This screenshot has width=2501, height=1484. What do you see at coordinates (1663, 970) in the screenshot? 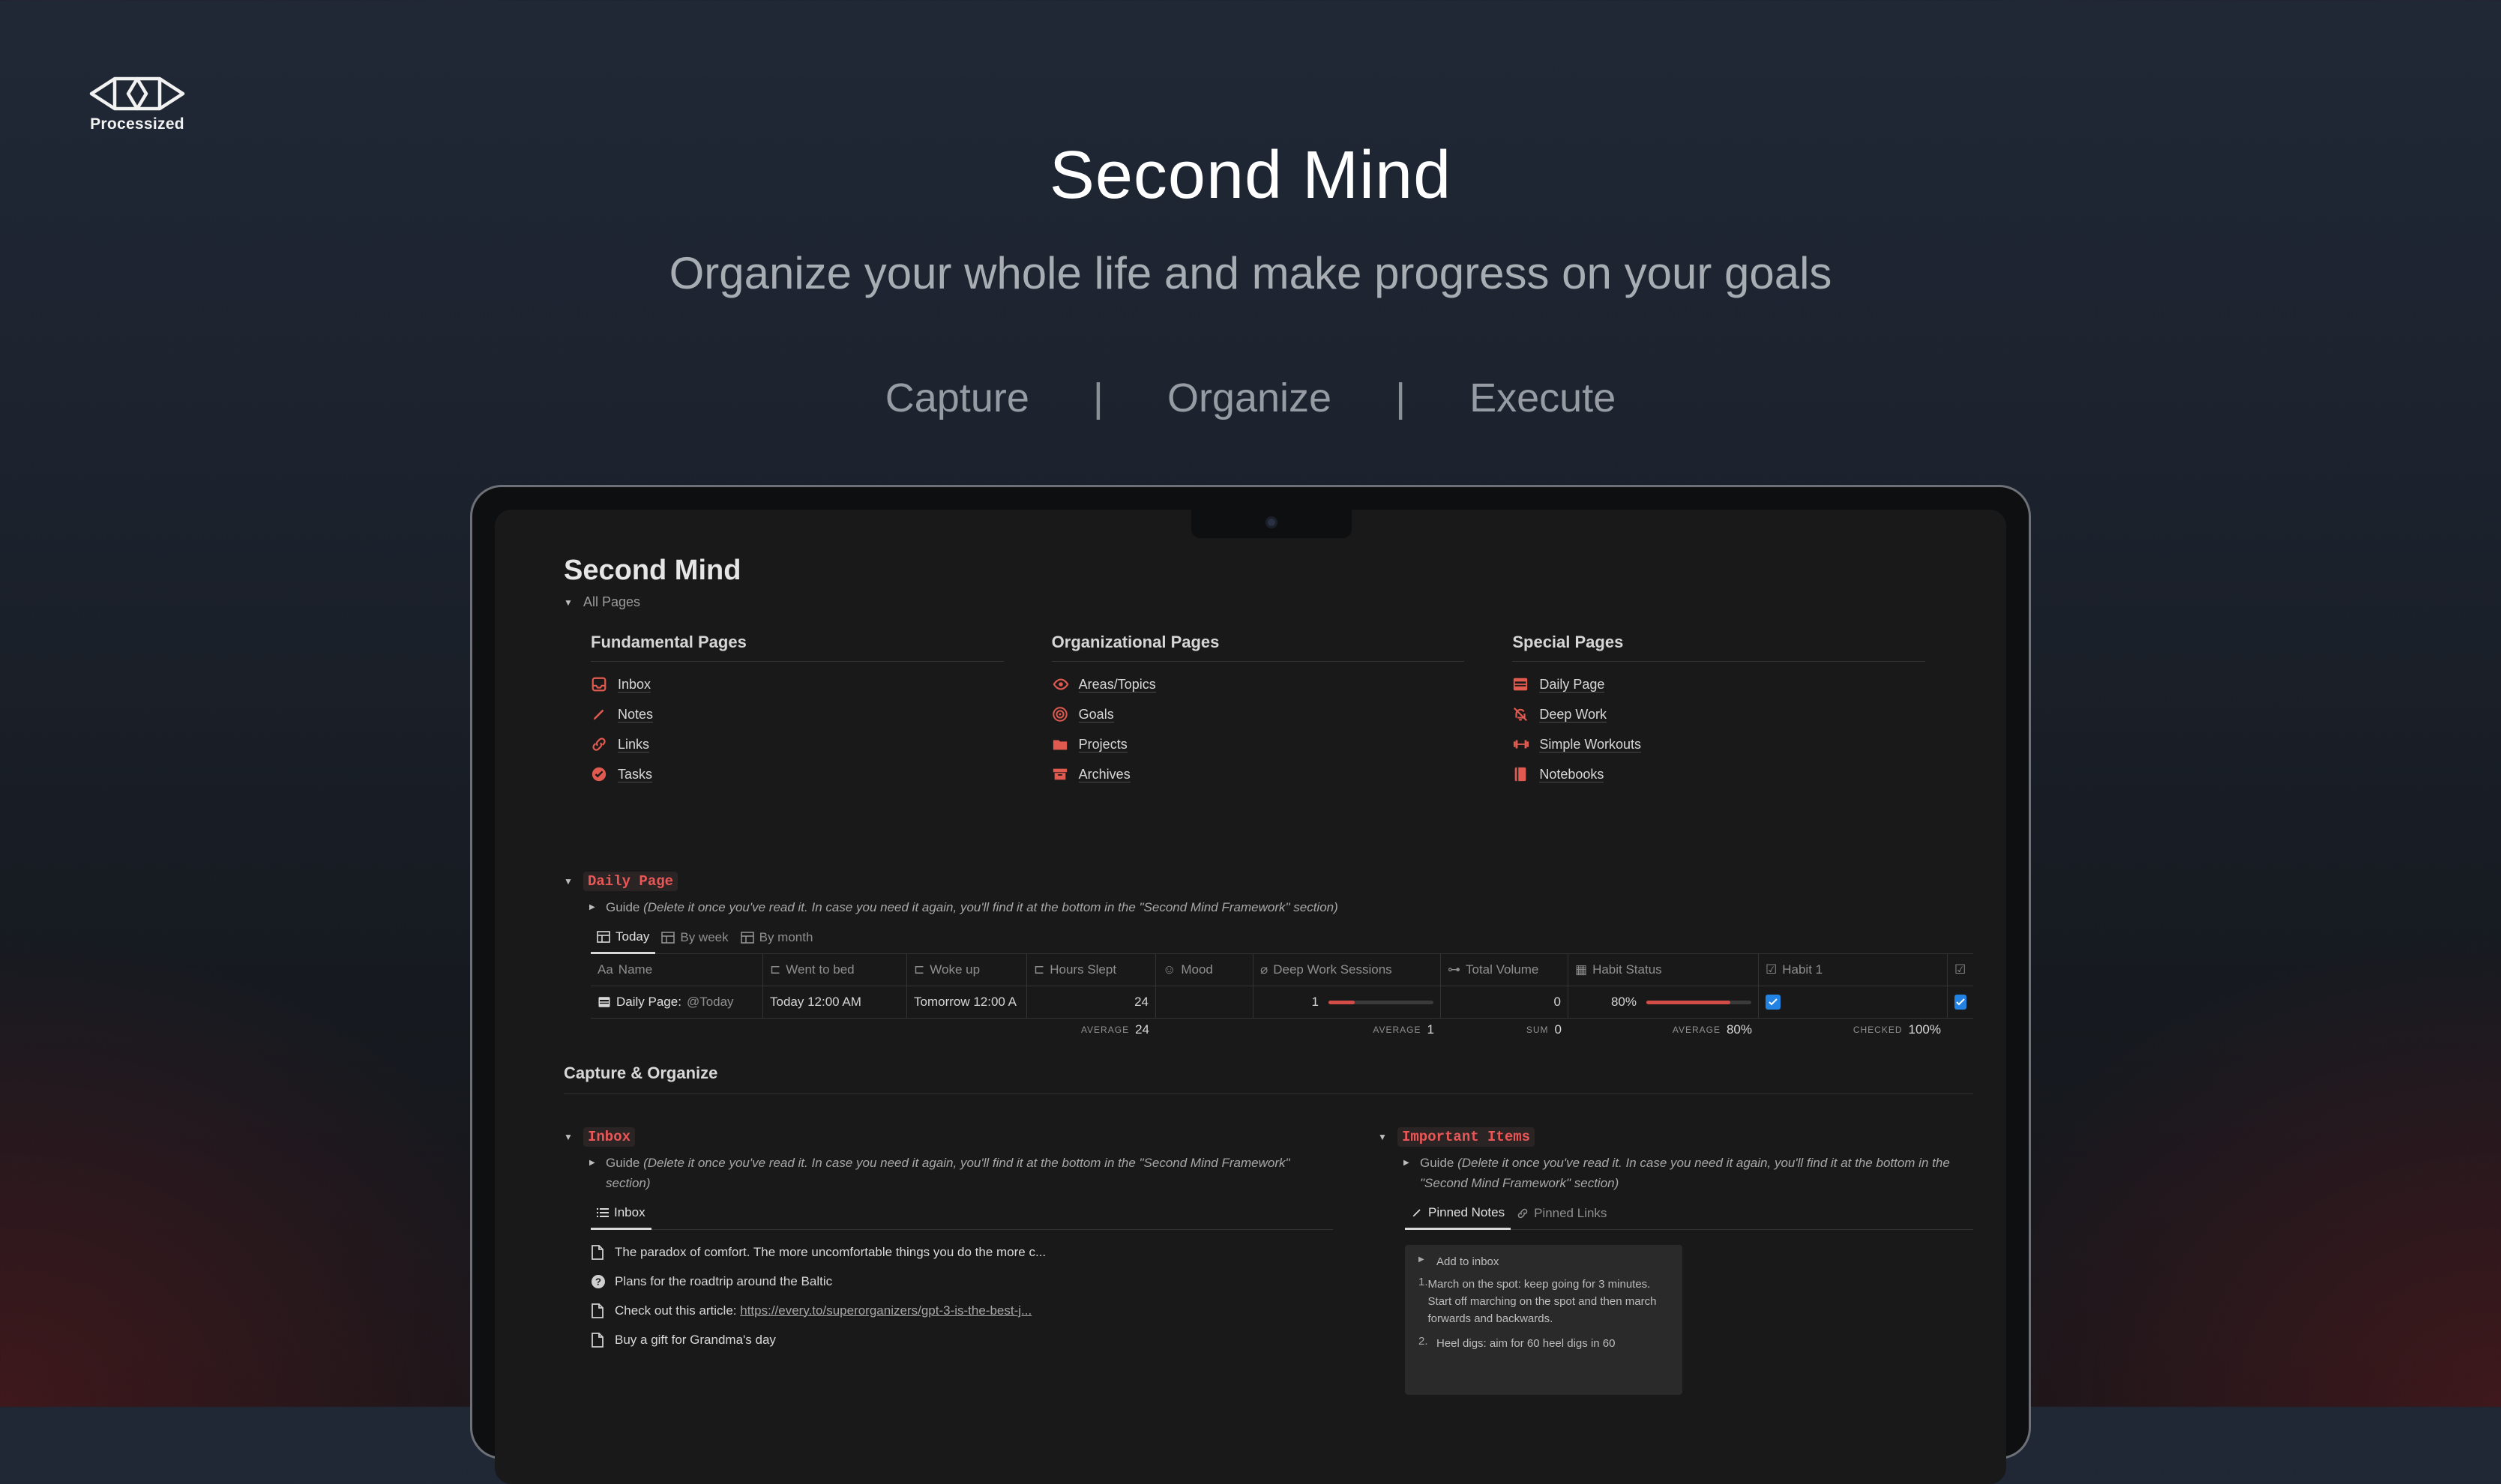
I see `col-habit-status: ▦ Habit Status` at bounding box center [1663, 970].